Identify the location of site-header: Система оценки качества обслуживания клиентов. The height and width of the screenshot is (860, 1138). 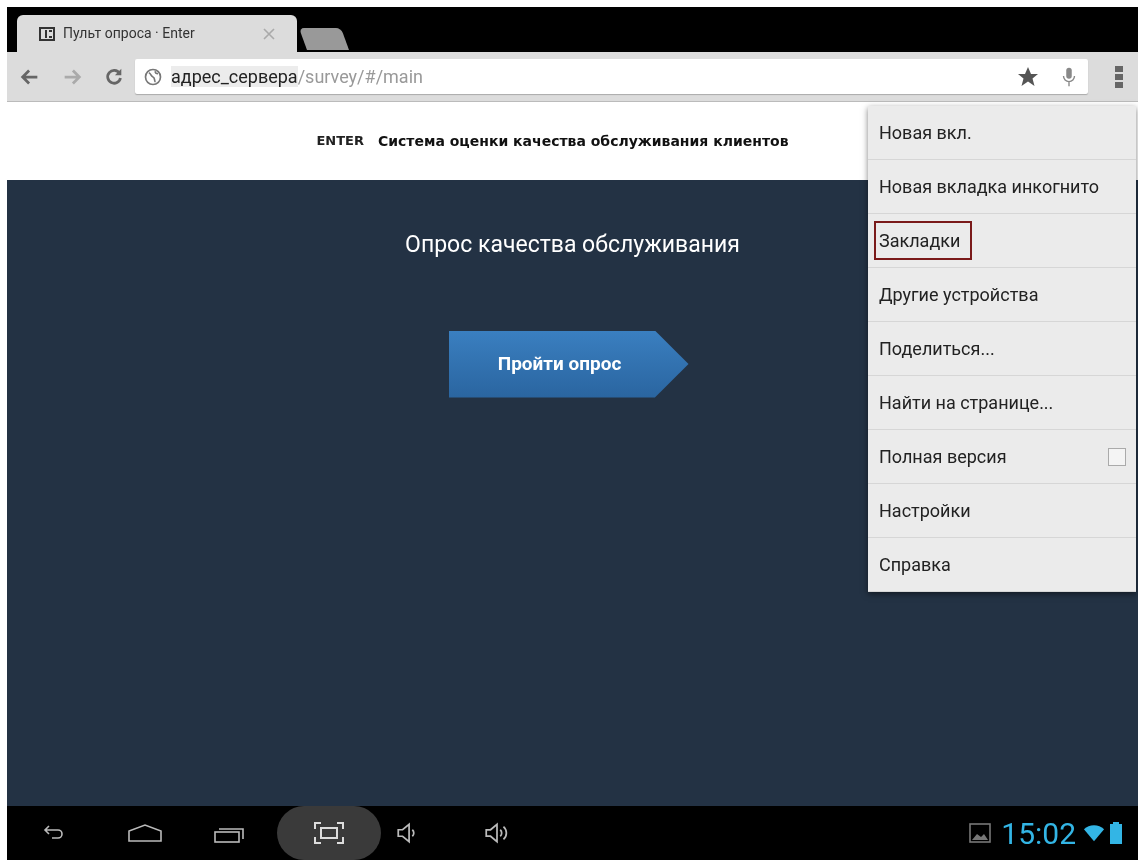
(583, 141).